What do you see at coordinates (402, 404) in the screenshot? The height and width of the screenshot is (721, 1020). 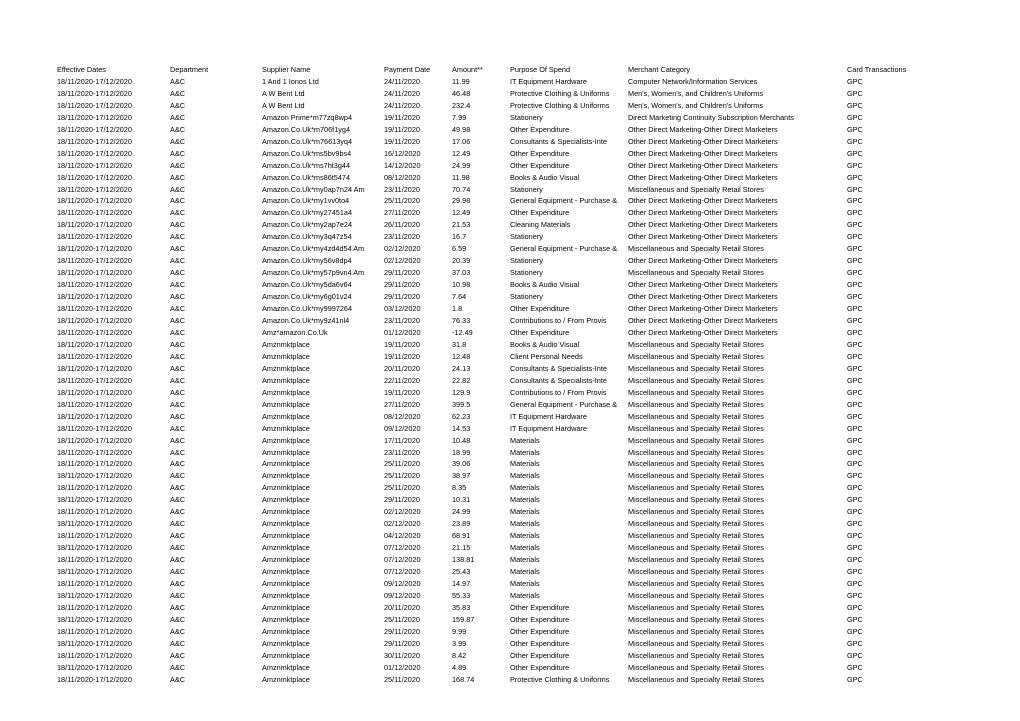 I see `cell-payment_date: 27/11/2020` at bounding box center [402, 404].